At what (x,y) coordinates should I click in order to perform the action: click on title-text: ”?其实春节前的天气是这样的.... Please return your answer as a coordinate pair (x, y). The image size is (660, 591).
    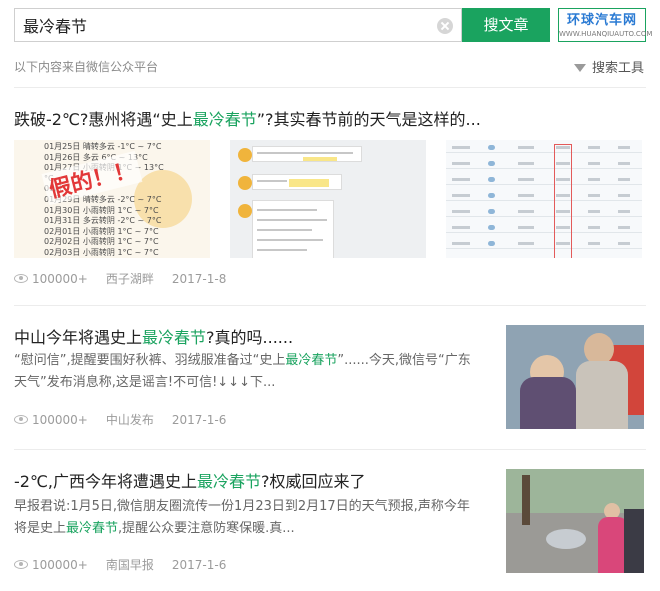
    Looking at the image, I should click on (368, 119).